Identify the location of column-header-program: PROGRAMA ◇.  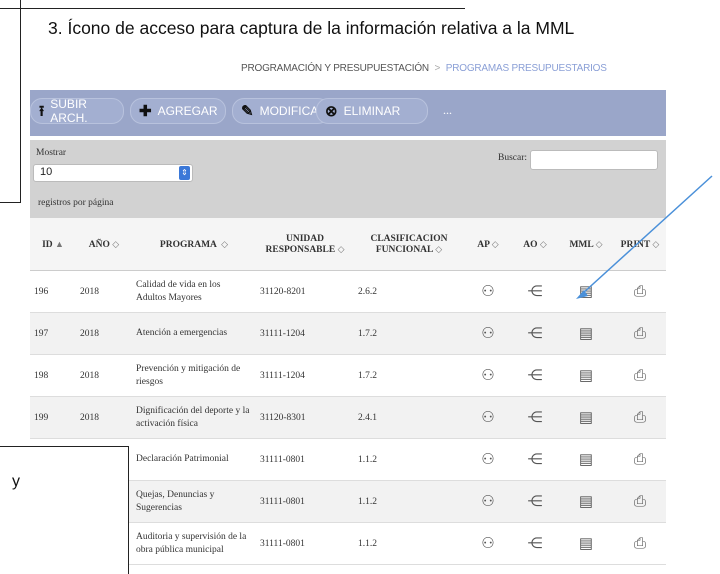
(194, 244).